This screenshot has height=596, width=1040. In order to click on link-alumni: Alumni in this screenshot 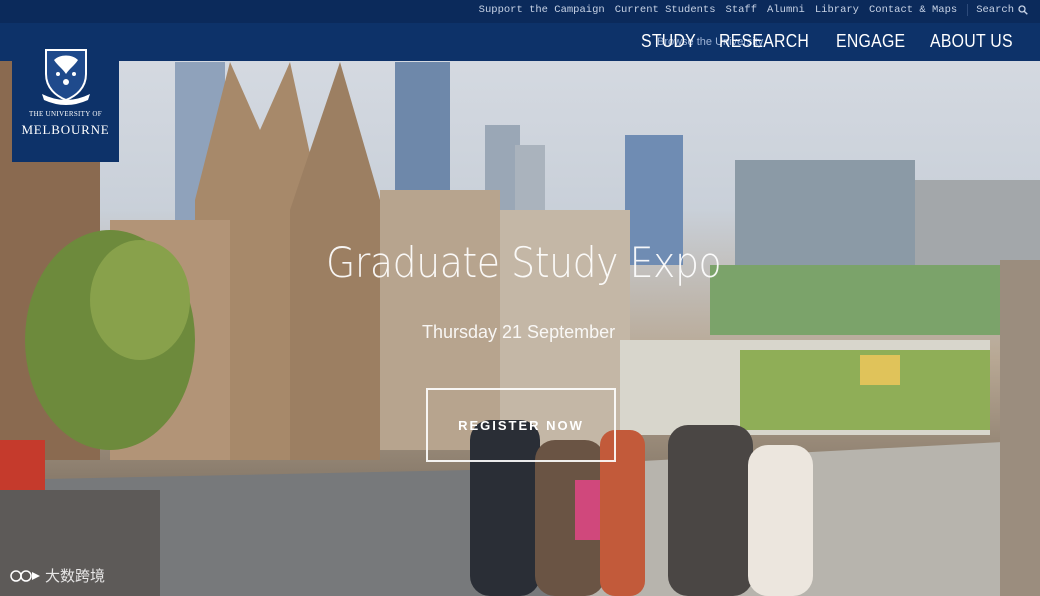, I will do `click(786, 10)`.